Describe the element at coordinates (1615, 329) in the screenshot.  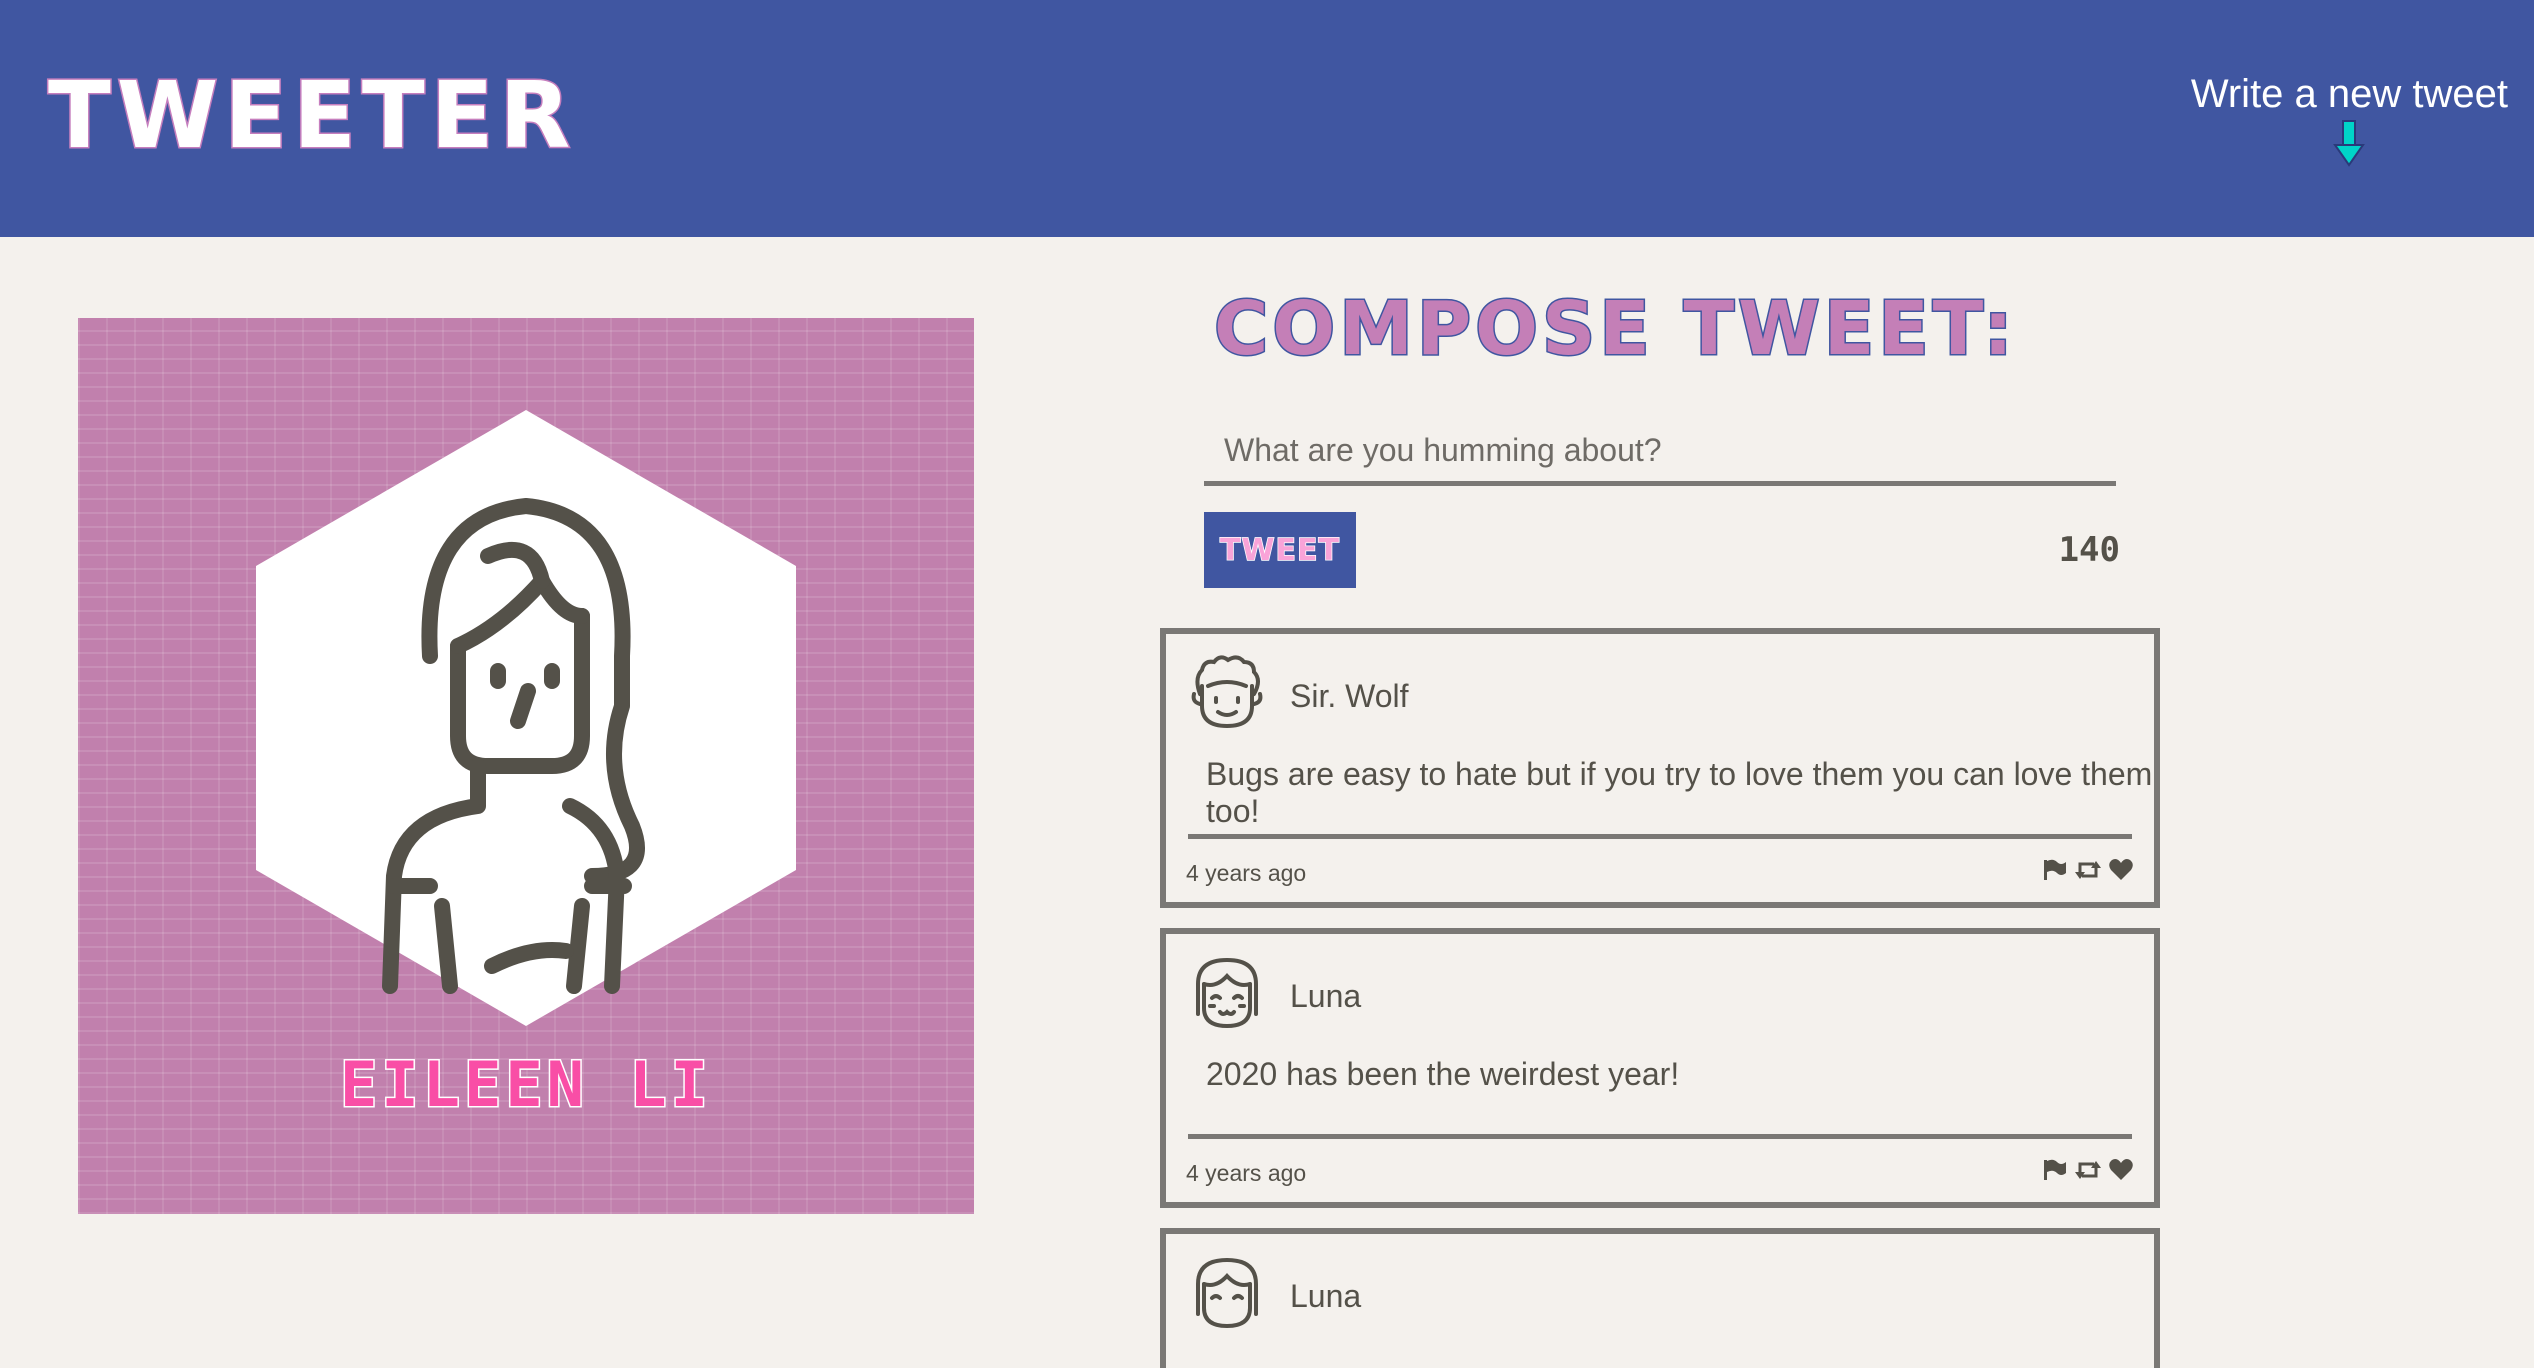
I see `compose-title: COMPOSE TWEET:` at that location.